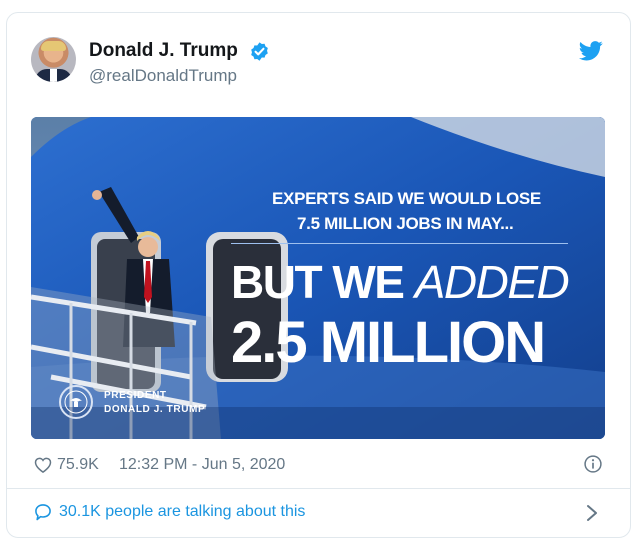 This screenshot has height=553, width=640. Describe the element at coordinates (399, 243) in the screenshot. I see `image-divider` at that location.